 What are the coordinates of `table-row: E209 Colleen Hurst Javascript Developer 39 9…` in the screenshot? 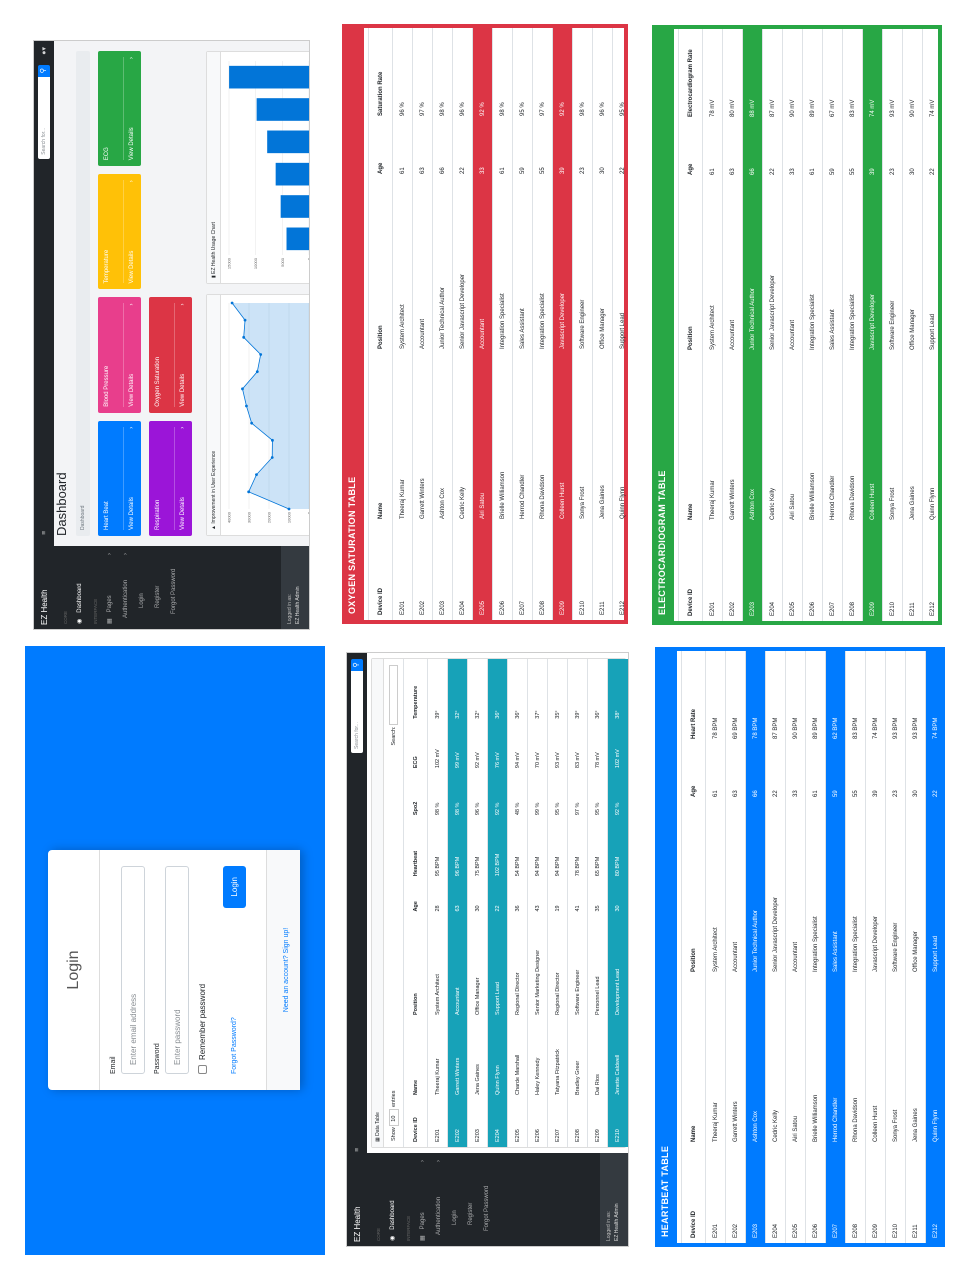 It's located at (562, 324).